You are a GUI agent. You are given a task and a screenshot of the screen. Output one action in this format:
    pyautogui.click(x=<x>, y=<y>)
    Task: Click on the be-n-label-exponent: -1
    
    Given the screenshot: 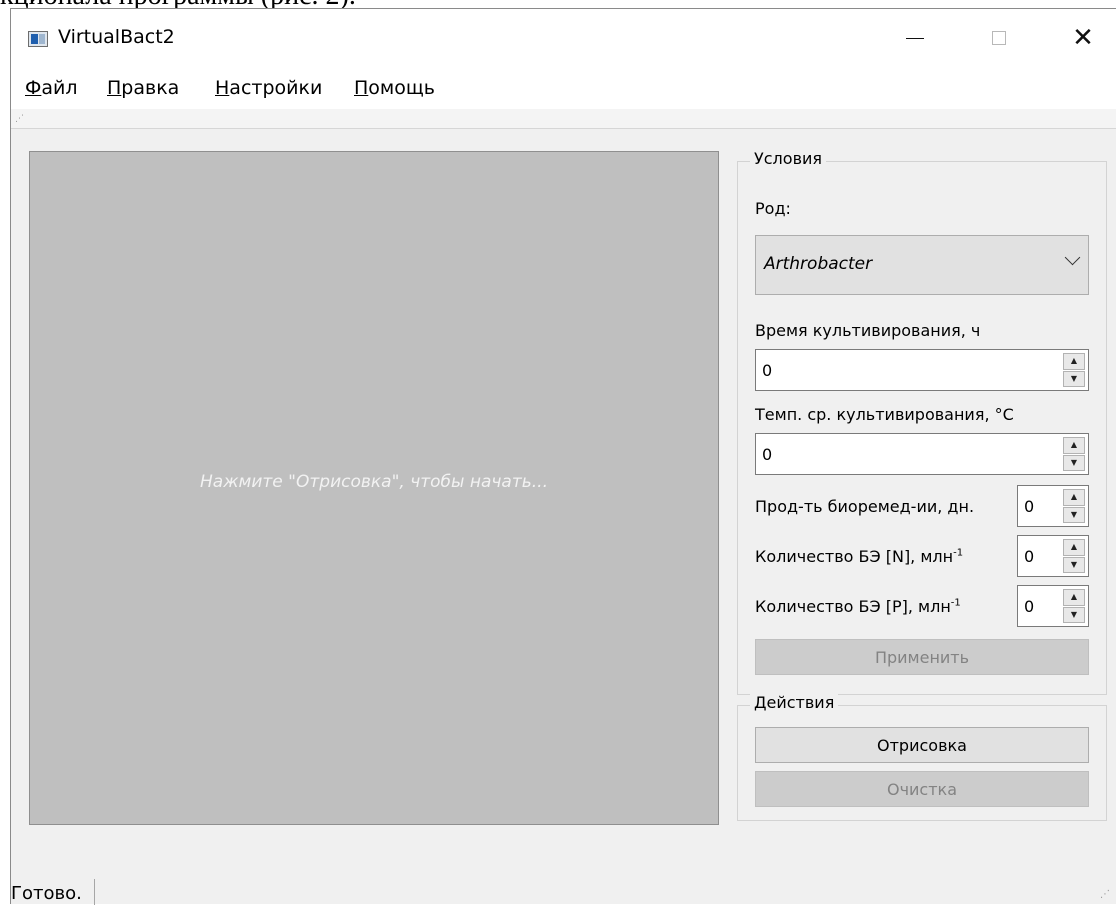 What is the action you would take?
    pyautogui.click(x=958, y=553)
    